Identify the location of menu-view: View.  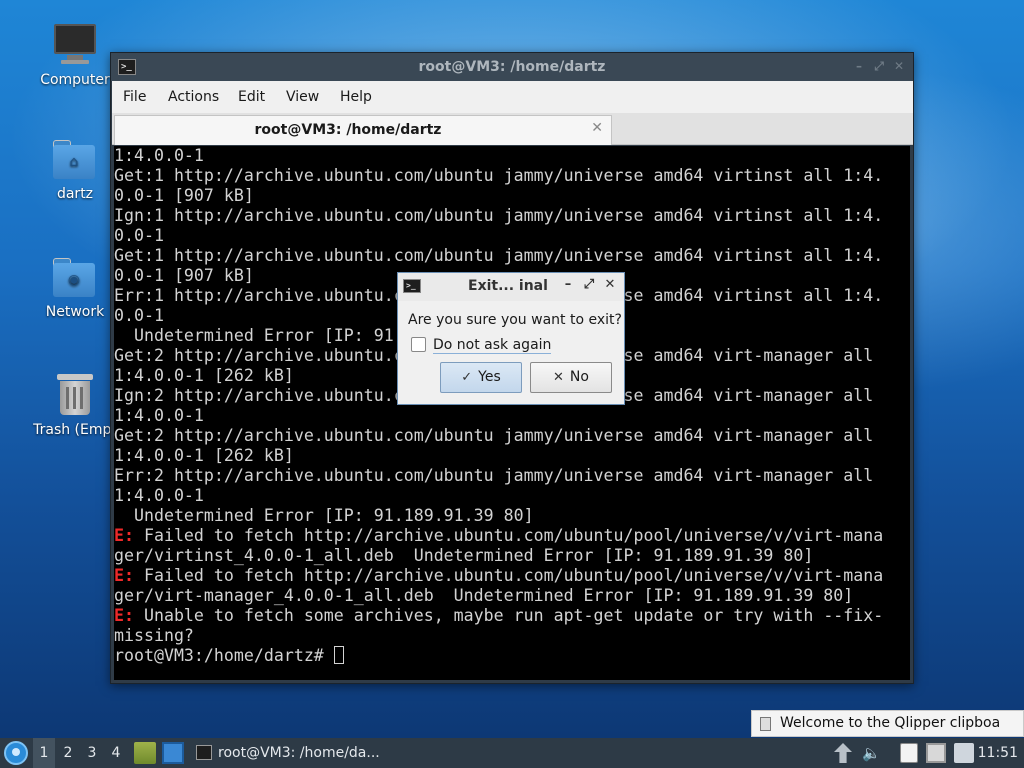
(302, 97).